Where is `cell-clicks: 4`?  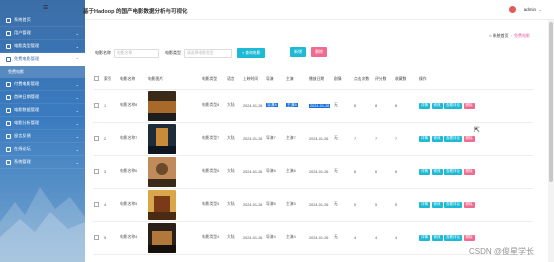
cell-clicks: 4 is located at coordinates (363, 238).